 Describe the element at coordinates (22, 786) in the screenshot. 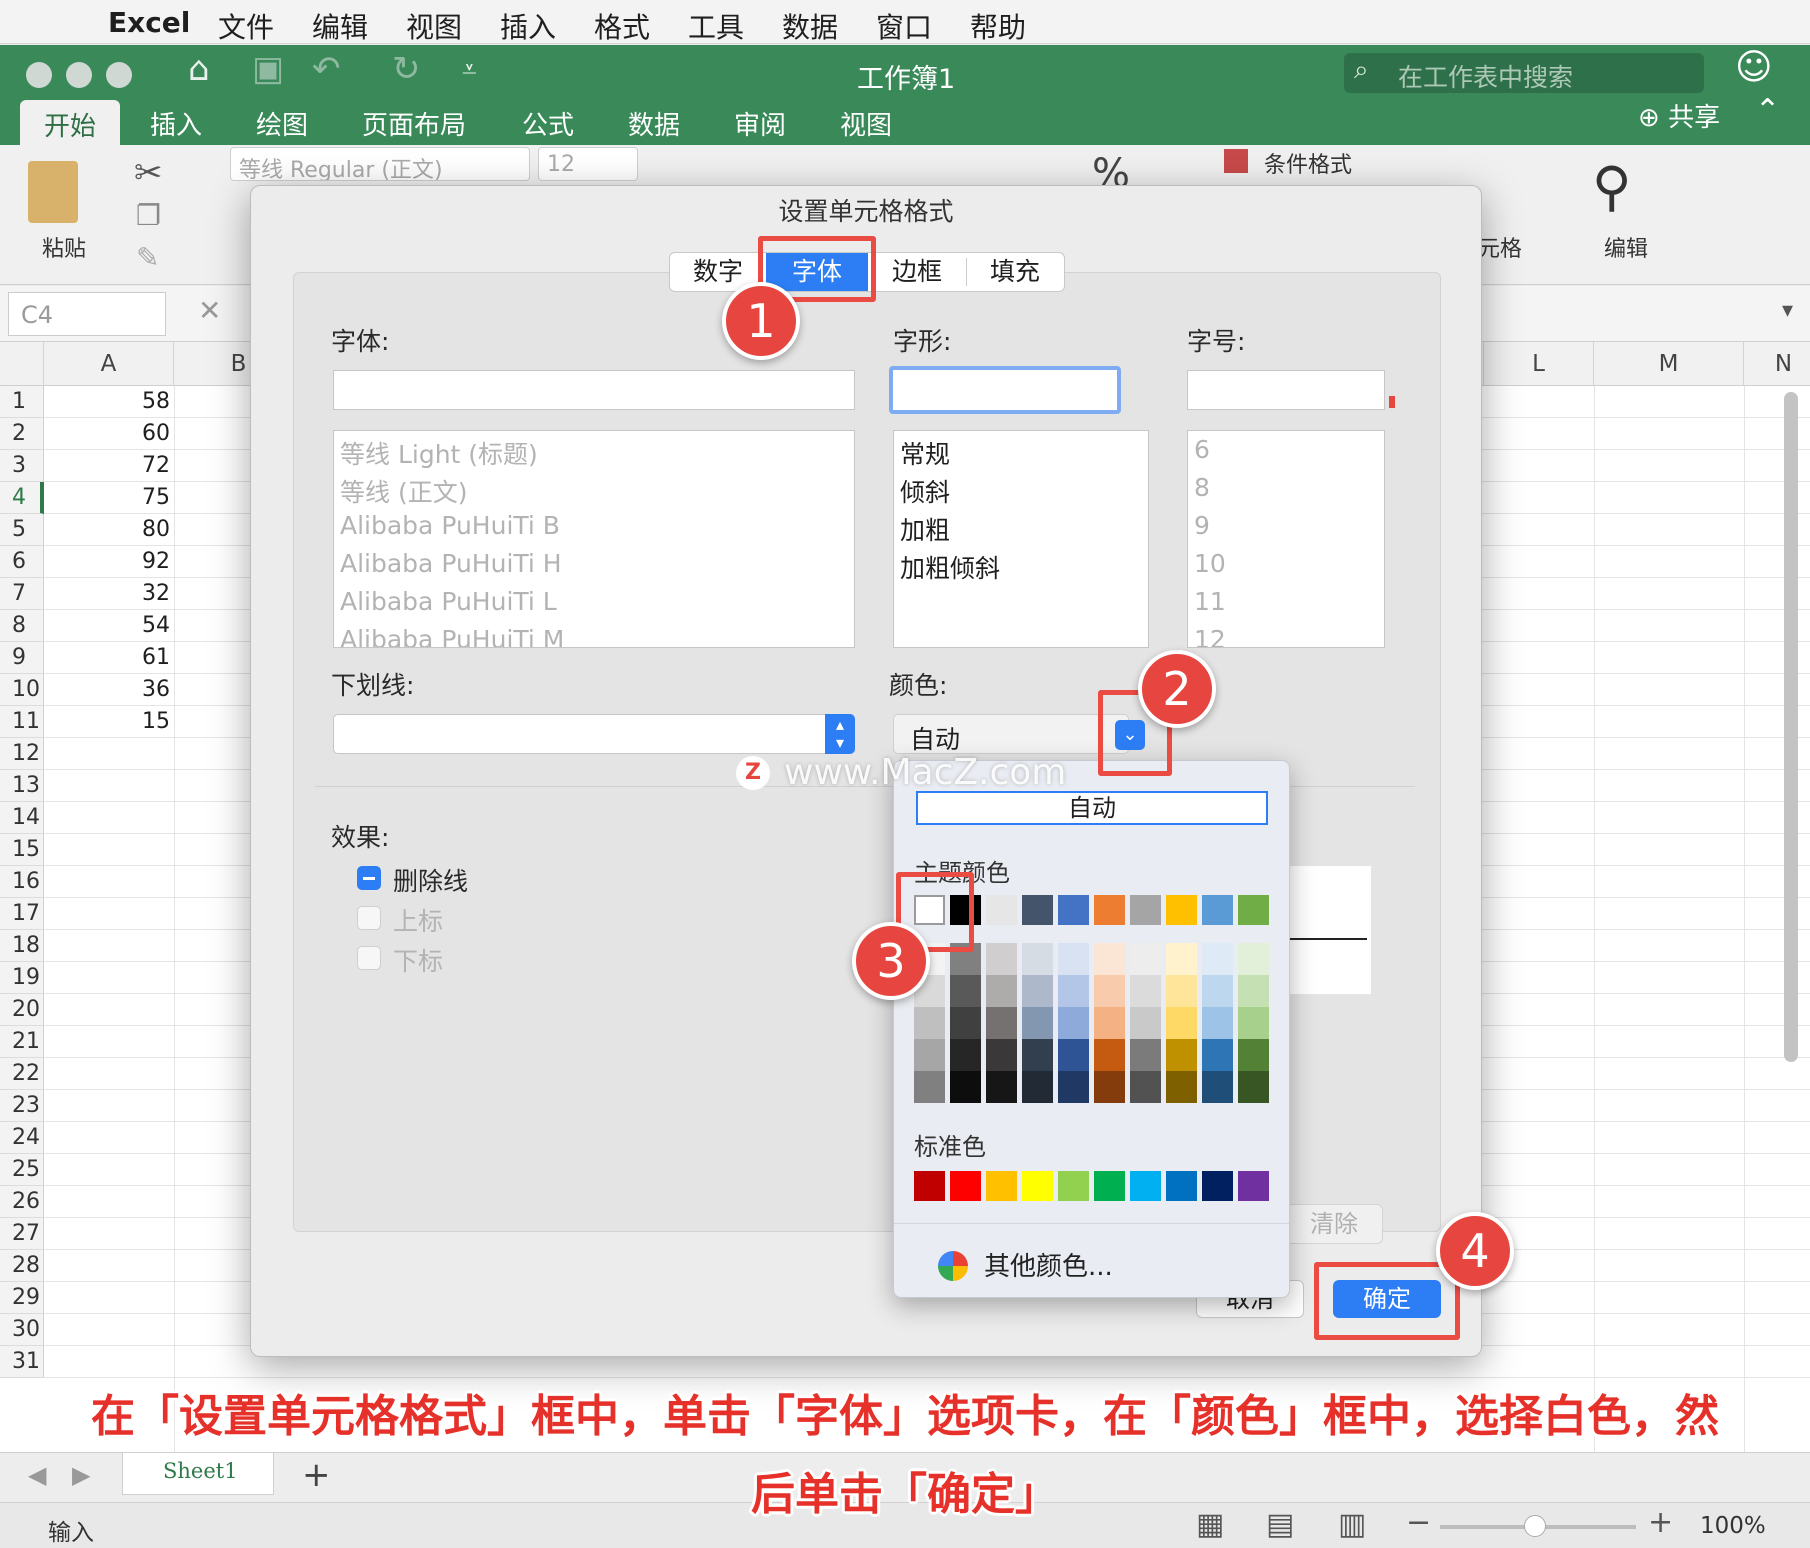

I see `row-header: 13` at that location.